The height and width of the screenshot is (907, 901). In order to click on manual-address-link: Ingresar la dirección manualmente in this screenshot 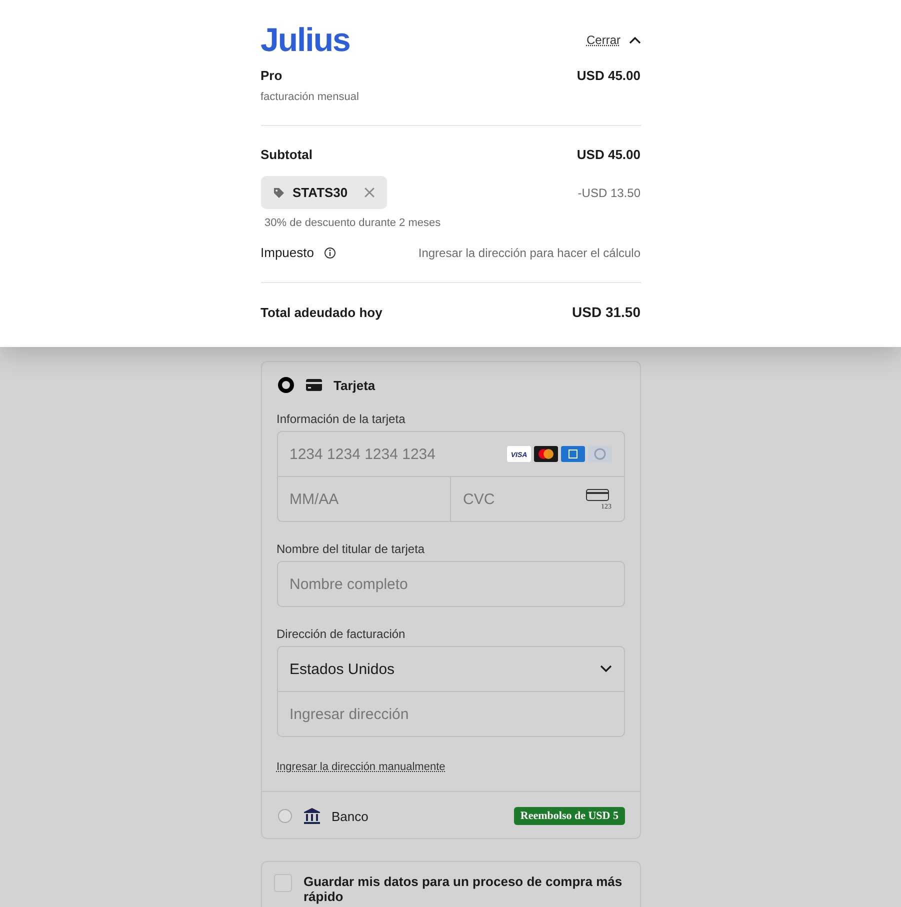, I will do `click(361, 767)`.